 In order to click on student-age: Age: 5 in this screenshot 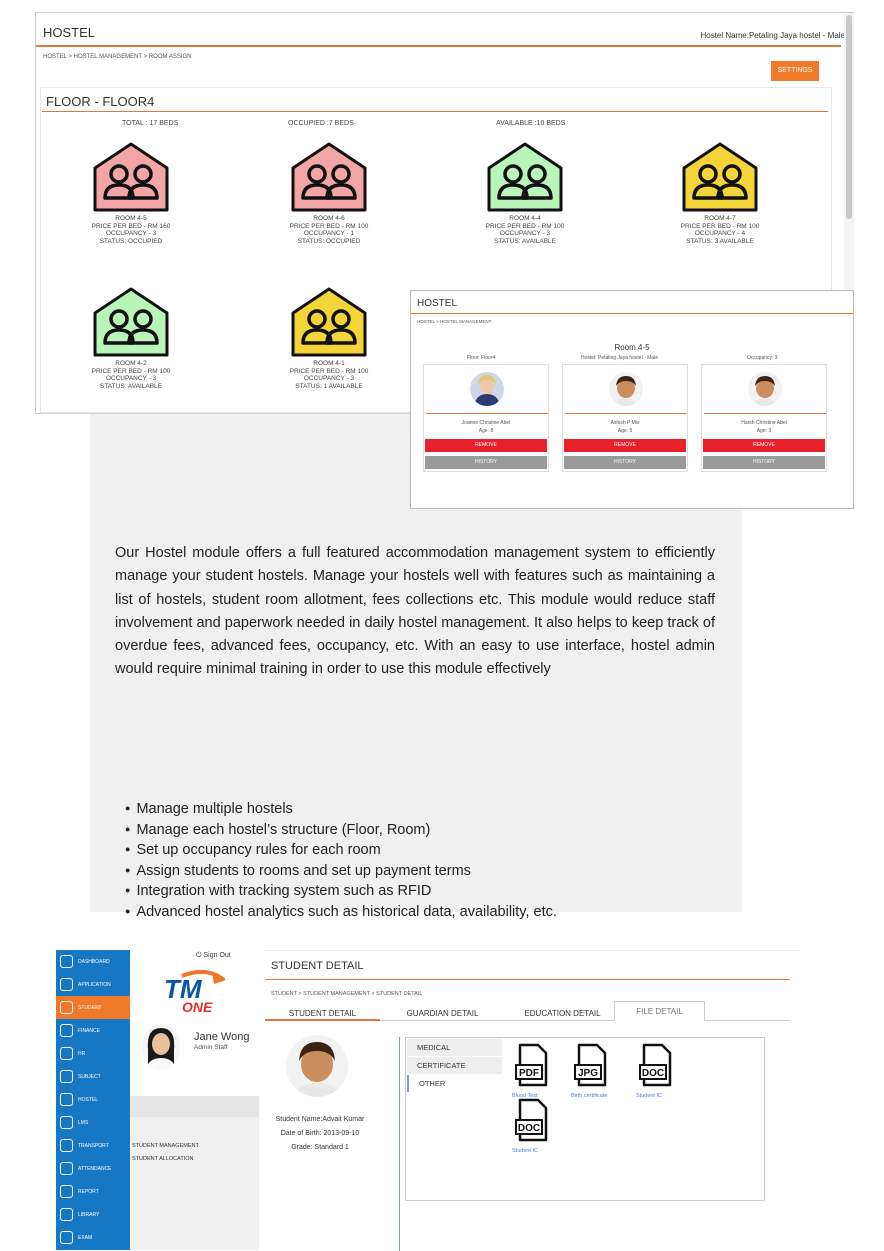, I will do `click(625, 431)`.